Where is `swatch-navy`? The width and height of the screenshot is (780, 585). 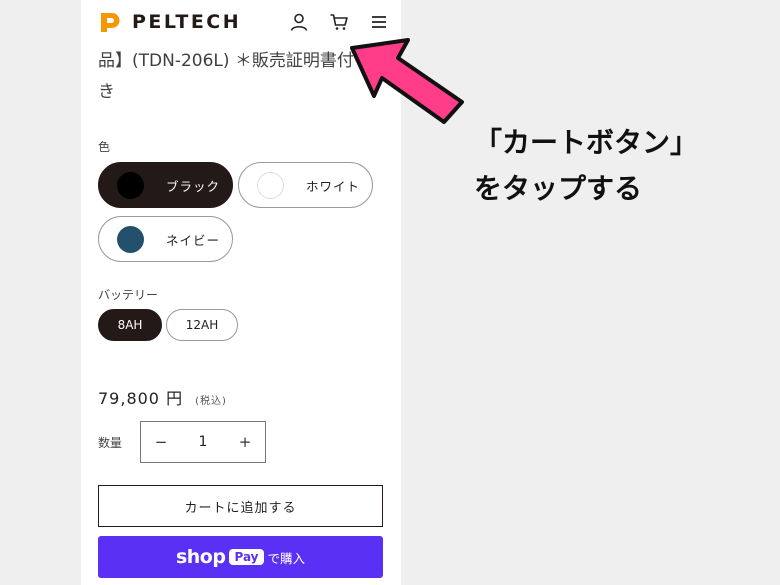
swatch-navy is located at coordinates (130, 239).